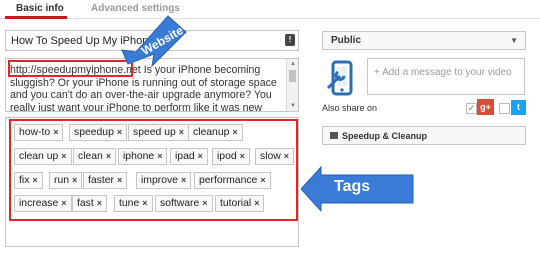 Image resolution: width=540 pixels, height=253 pixels. What do you see at coordinates (236, 203) in the screenshot?
I see `tag-label: tutorial` at bounding box center [236, 203].